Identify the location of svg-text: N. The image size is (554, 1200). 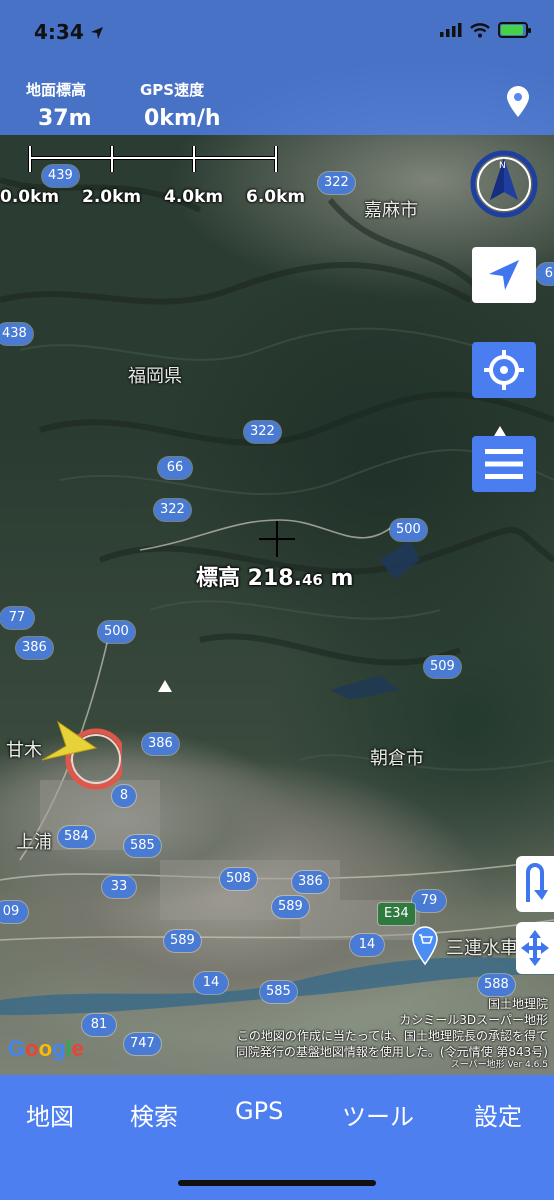
(502, 166).